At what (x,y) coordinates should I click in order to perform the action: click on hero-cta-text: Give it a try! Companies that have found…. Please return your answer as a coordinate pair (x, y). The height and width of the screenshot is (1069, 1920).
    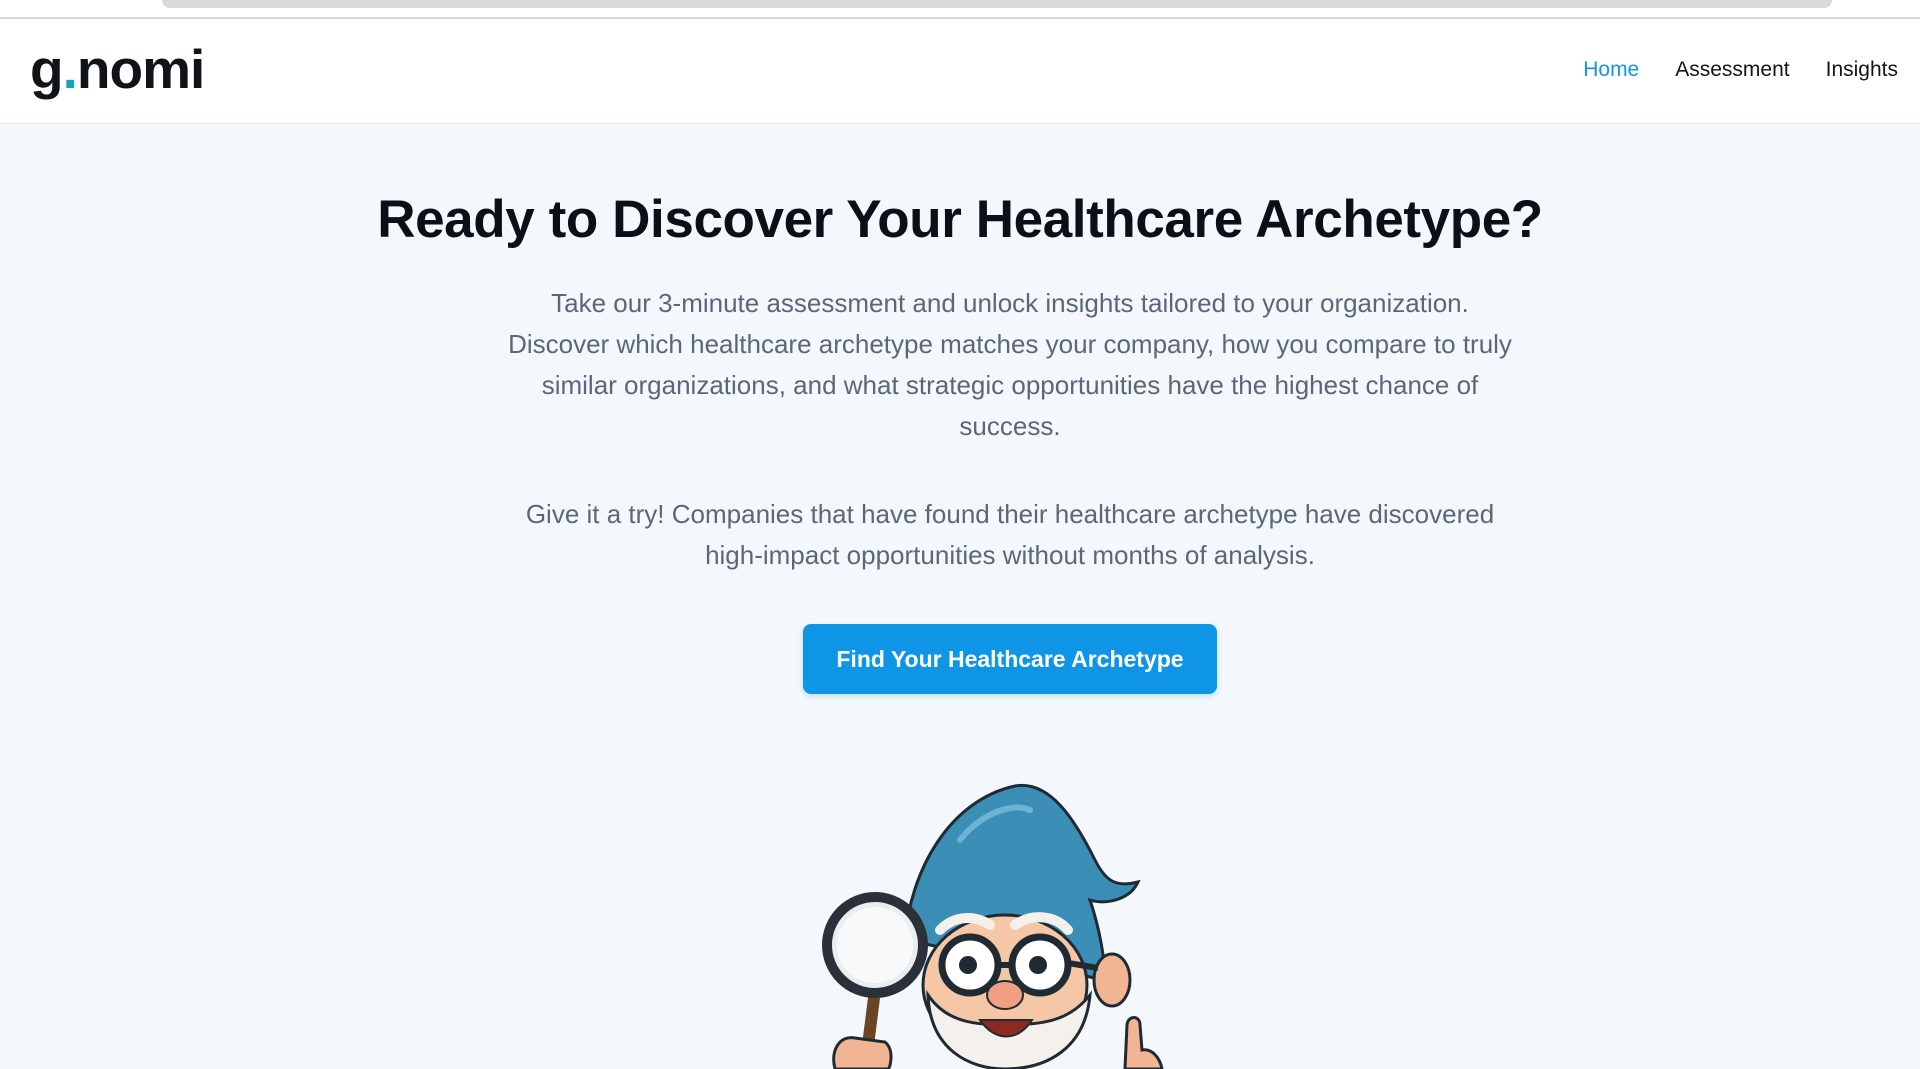
    Looking at the image, I should click on (1010, 534).